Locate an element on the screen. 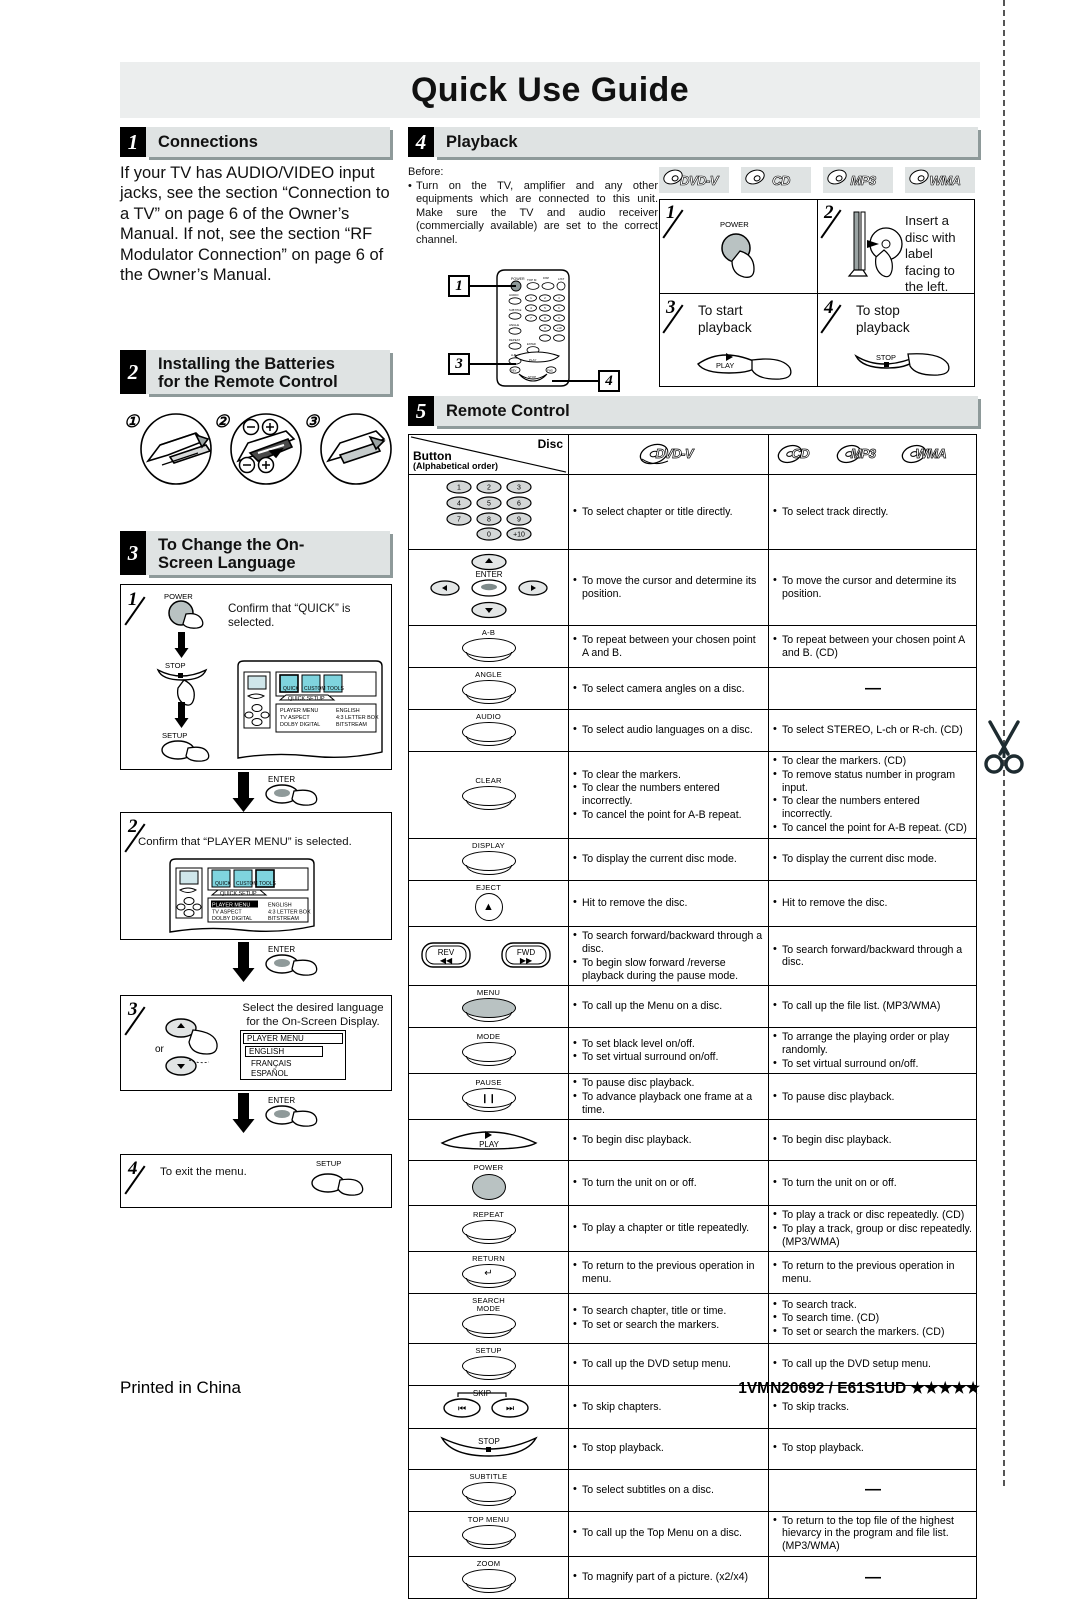 Image resolution: width=1080 pixels, height=1599 pixels. section-number-5: 5 is located at coordinates (421, 411).